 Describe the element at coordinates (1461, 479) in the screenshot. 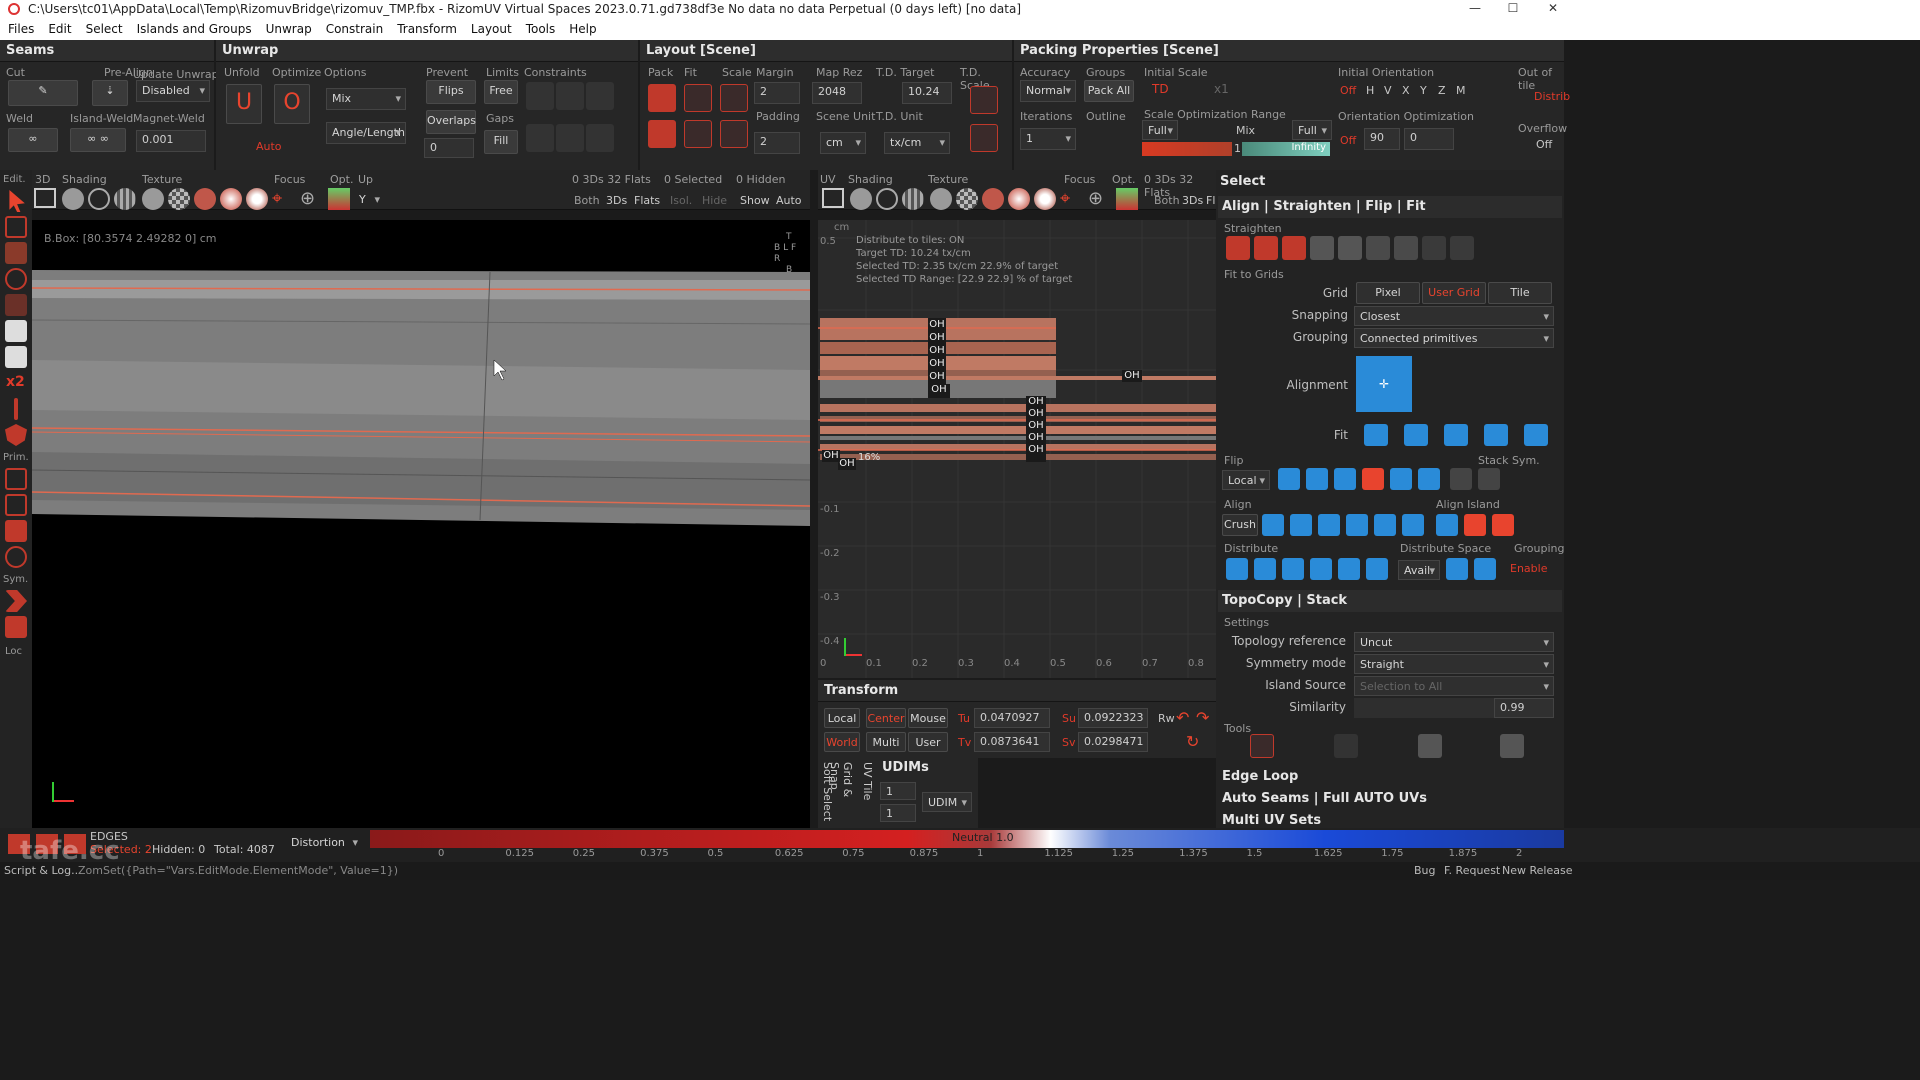

I see `stack-sym-icon` at that location.